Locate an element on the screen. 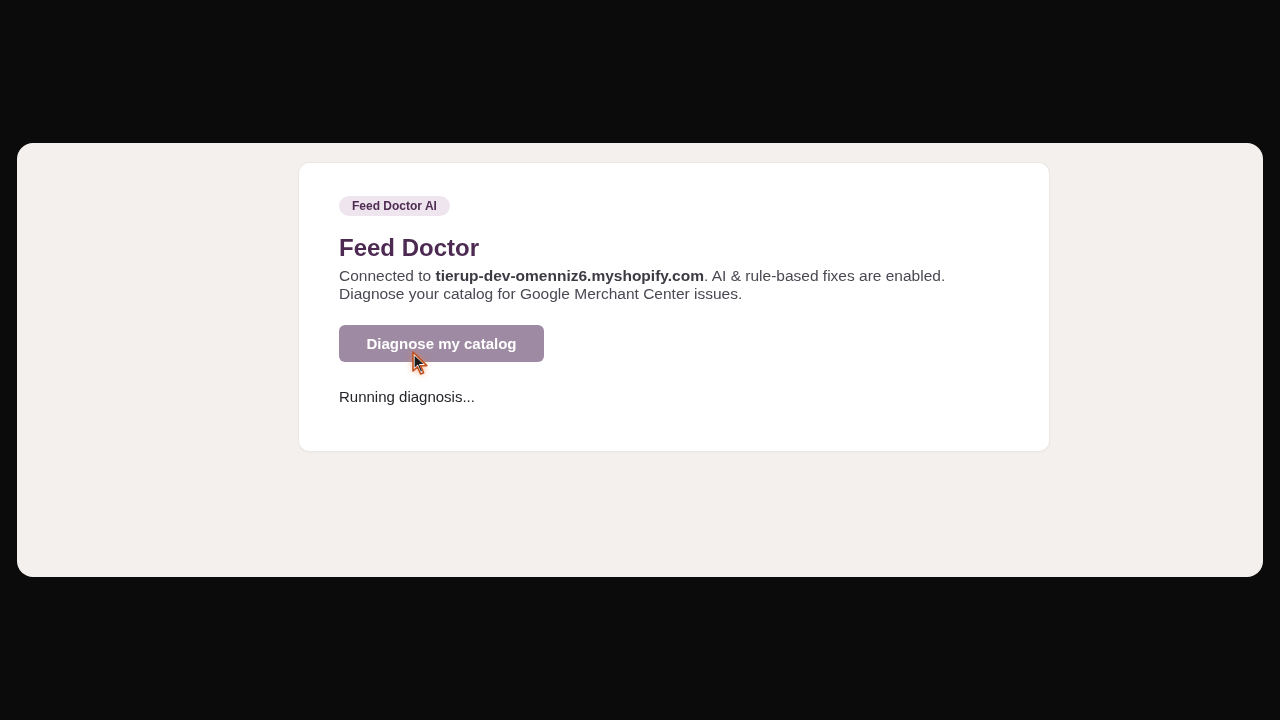 This screenshot has height=720, width=1280. connection-description: Connected to tierup-dev-omenniz6.myshopify.com. AI & rule-based fixes are enabled. Diagnose your catalog for Google Merchant Center issues. is located at coordinates (643, 285).